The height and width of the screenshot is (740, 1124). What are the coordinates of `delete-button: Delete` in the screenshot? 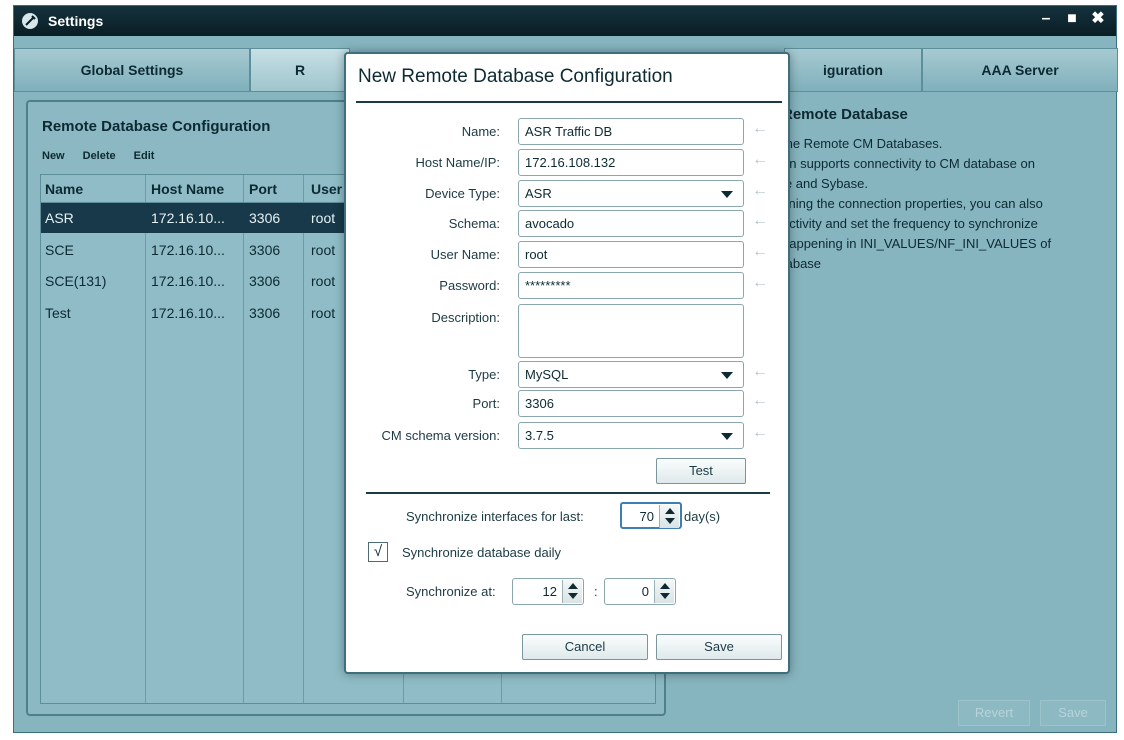 It's located at (99, 156).